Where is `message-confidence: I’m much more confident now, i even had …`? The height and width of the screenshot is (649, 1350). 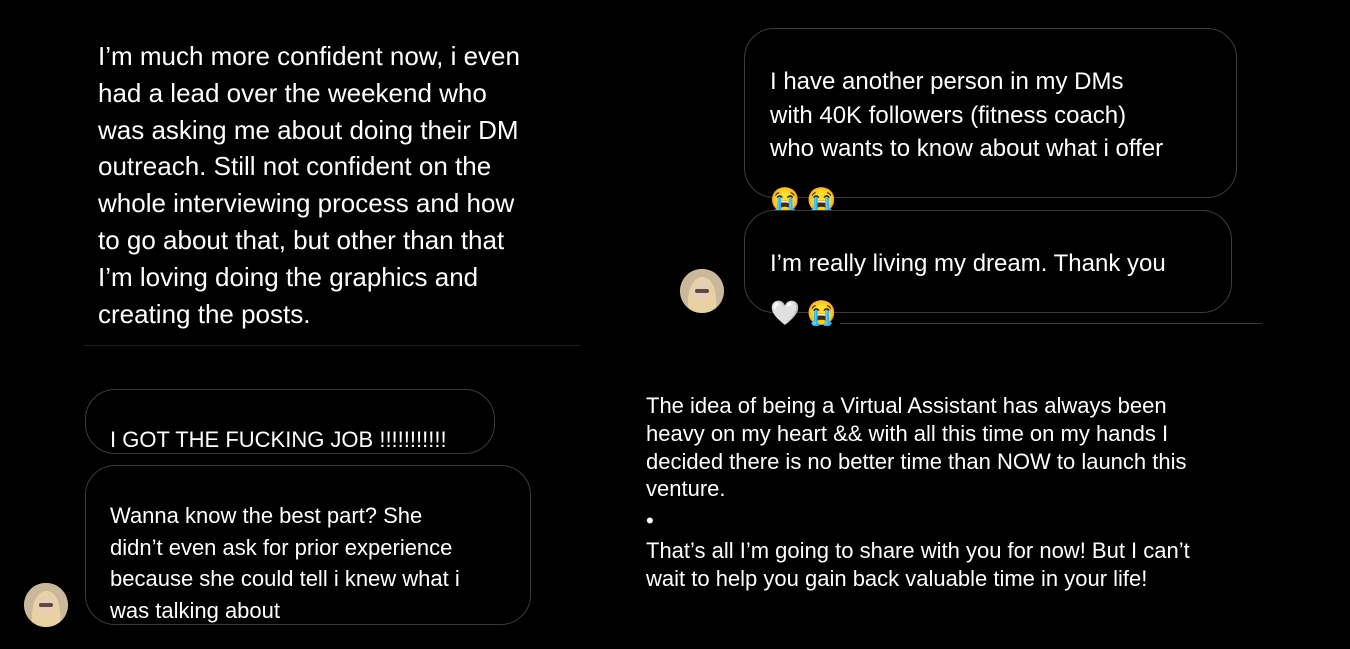
message-confidence: I’m much more confident now, i even had … is located at coordinates (309, 185).